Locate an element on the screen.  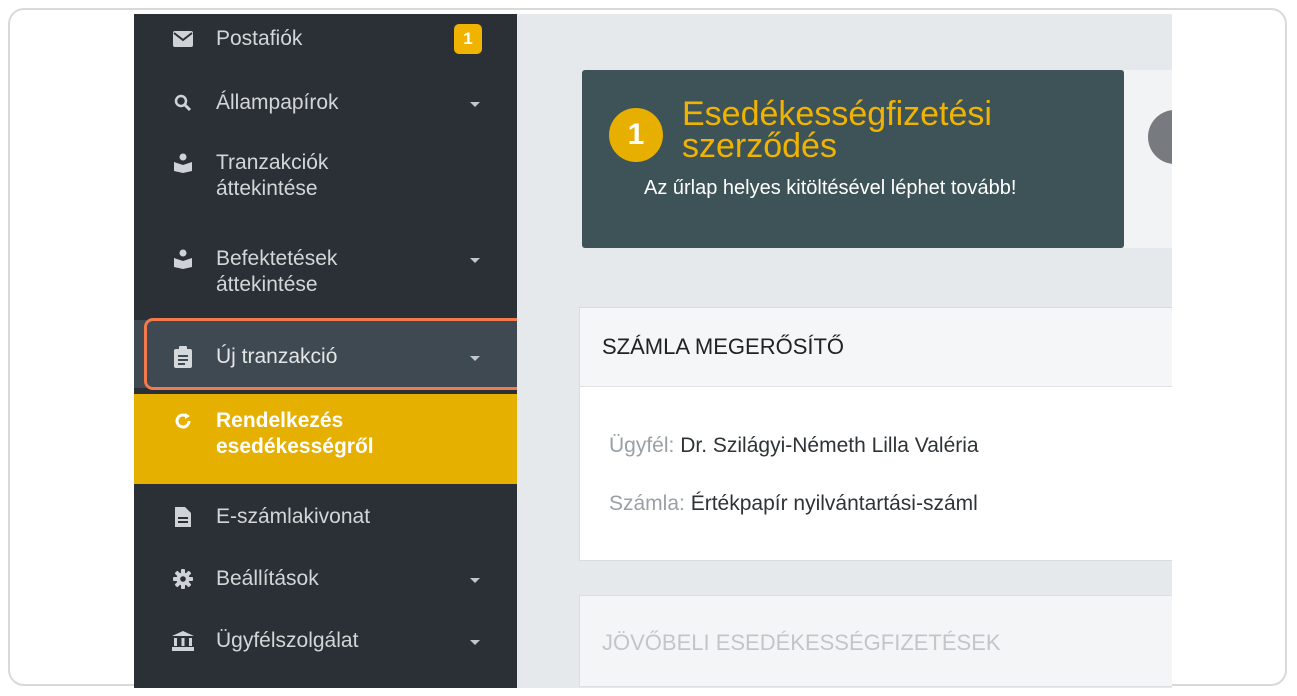
sidebar-item-rendelkezes-esedekessegrol: Rendelkezés esedékességről is located at coordinates (325, 436).